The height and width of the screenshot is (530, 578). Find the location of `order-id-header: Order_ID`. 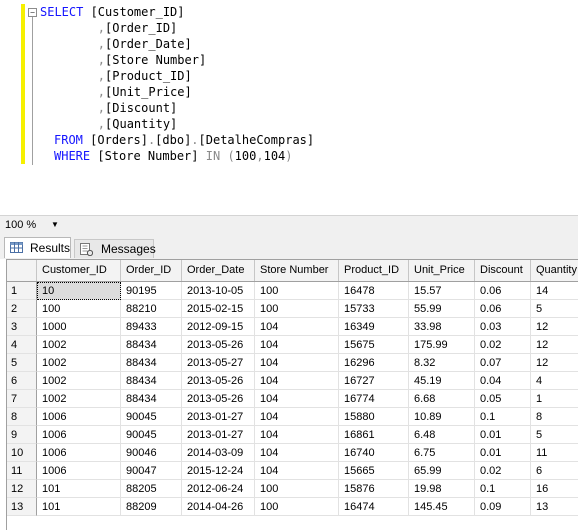

order-id-header: Order_ID is located at coordinates (151, 270).